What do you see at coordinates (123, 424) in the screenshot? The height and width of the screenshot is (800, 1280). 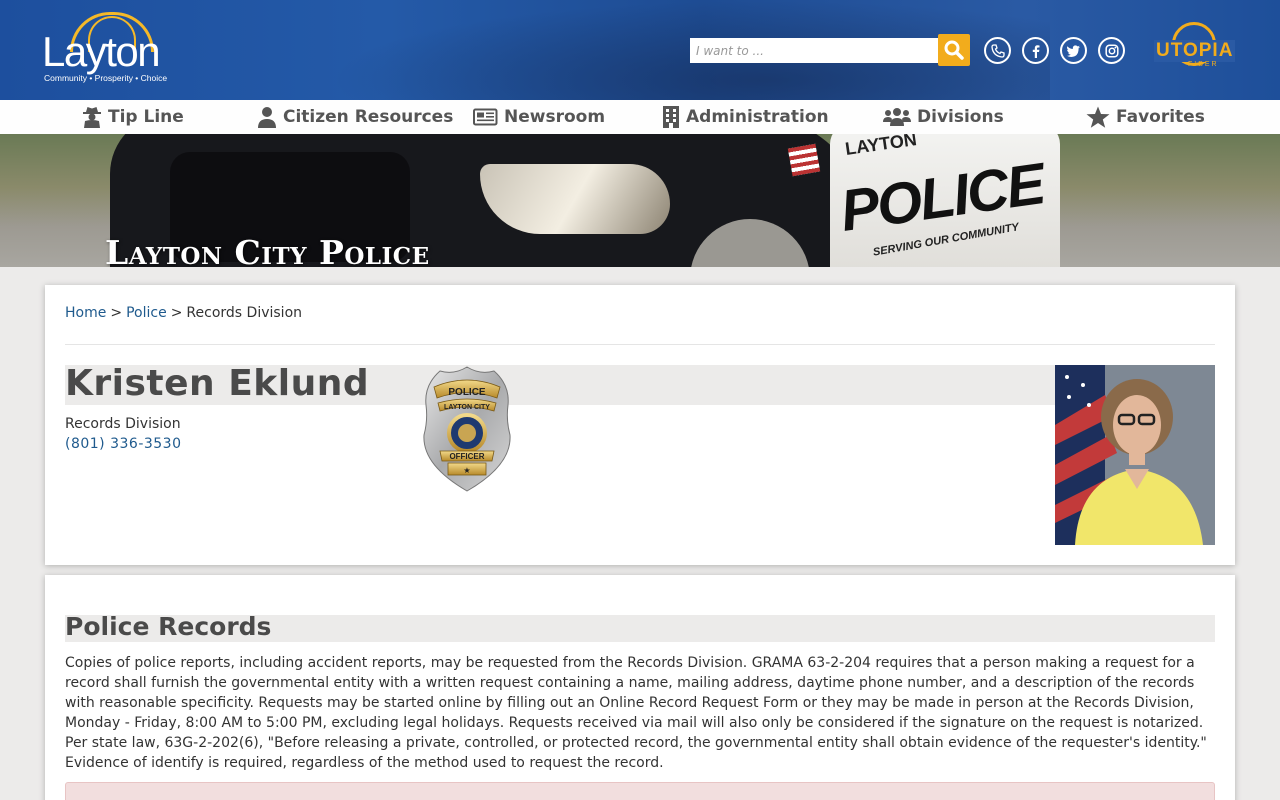 I see `staff-department: Records Division` at bounding box center [123, 424].